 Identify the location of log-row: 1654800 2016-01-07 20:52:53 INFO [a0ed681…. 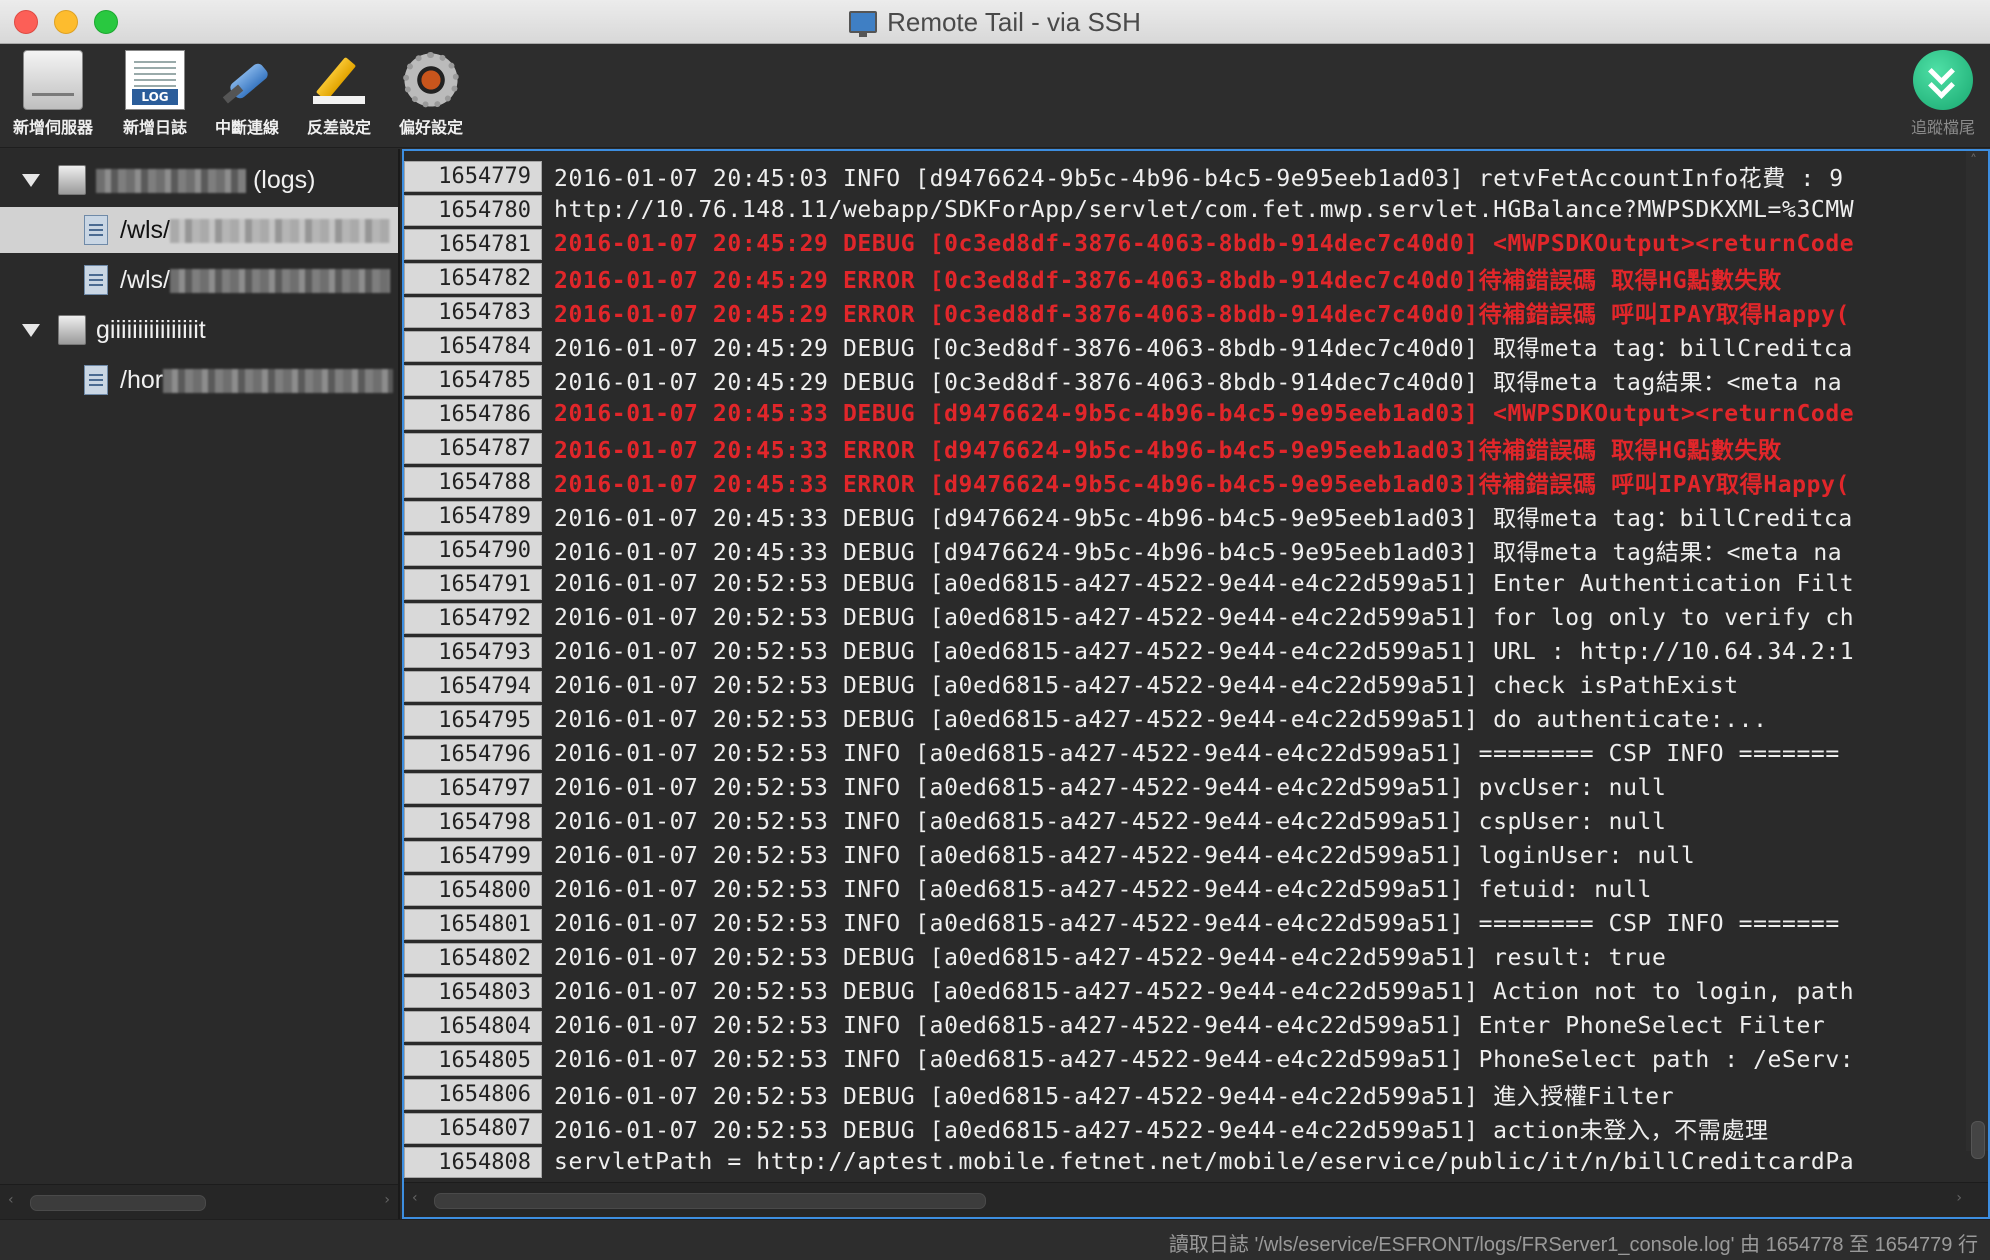
(1184, 890).